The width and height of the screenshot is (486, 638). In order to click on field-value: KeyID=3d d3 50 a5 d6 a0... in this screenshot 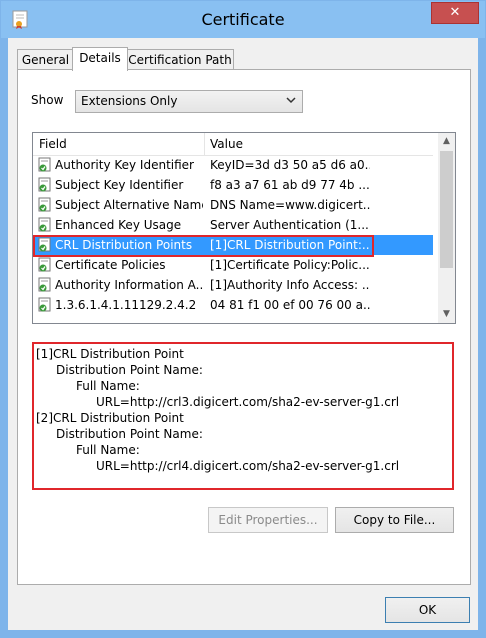, I will do `click(290, 165)`.